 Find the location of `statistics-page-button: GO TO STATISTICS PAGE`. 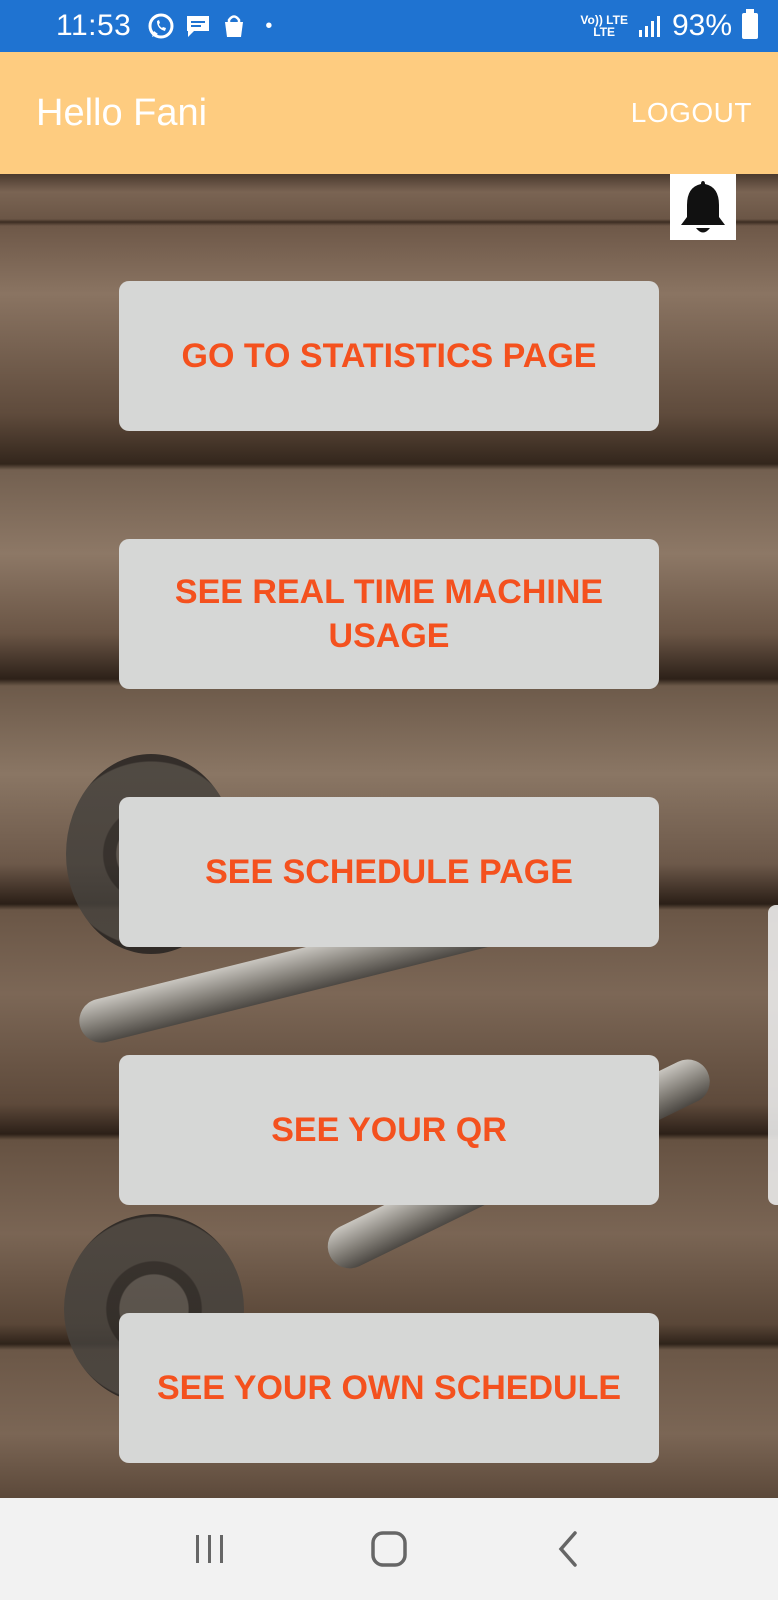

statistics-page-button: GO TO STATISTICS PAGE is located at coordinates (389, 356).